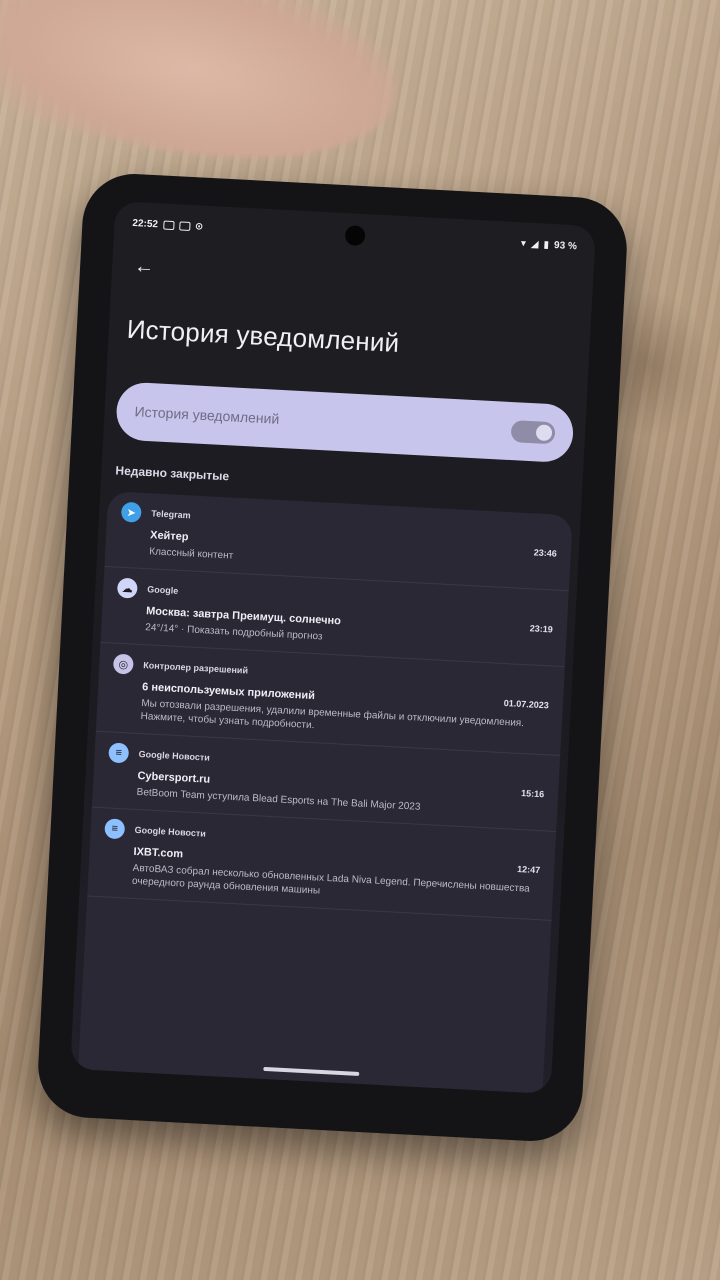 The image size is (720, 1280). Describe the element at coordinates (263, 336) in the screenshot. I see `page-title: История уведомлений` at that location.